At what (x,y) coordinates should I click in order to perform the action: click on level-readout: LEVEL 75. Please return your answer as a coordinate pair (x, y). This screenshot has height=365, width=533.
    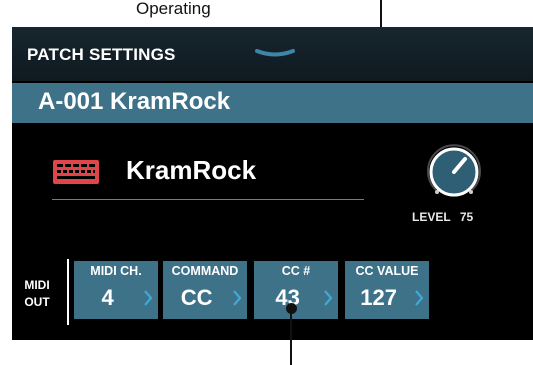
    Looking at the image, I should click on (442, 217).